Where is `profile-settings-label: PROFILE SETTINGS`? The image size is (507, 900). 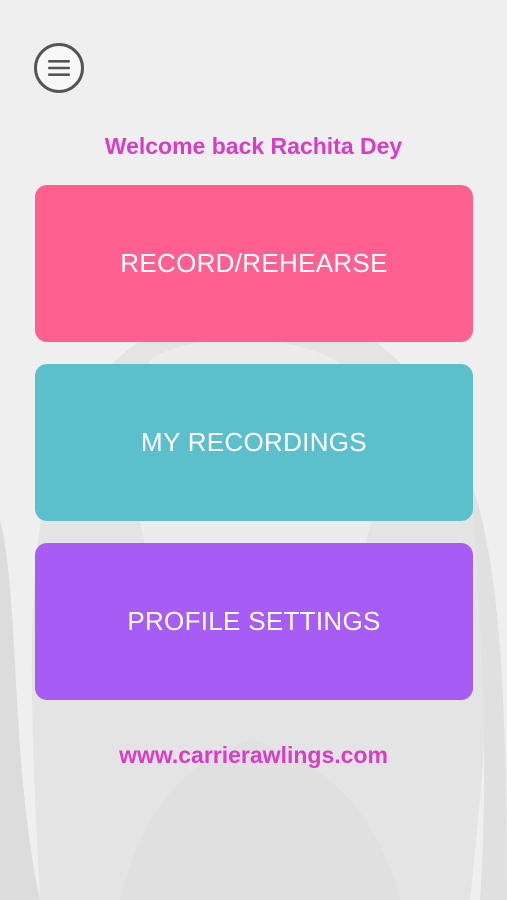 profile-settings-label: PROFILE SETTINGS is located at coordinates (254, 621).